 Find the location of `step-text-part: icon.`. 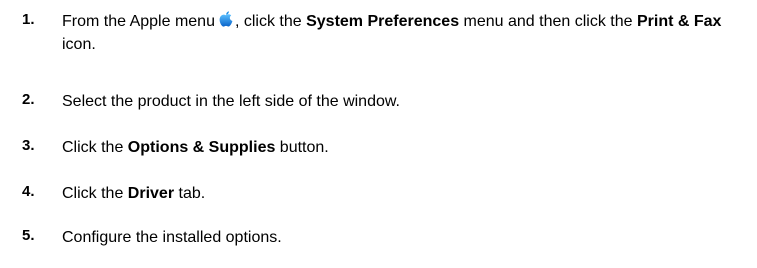

step-text-part: icon. is located at coordinates (79, 44).